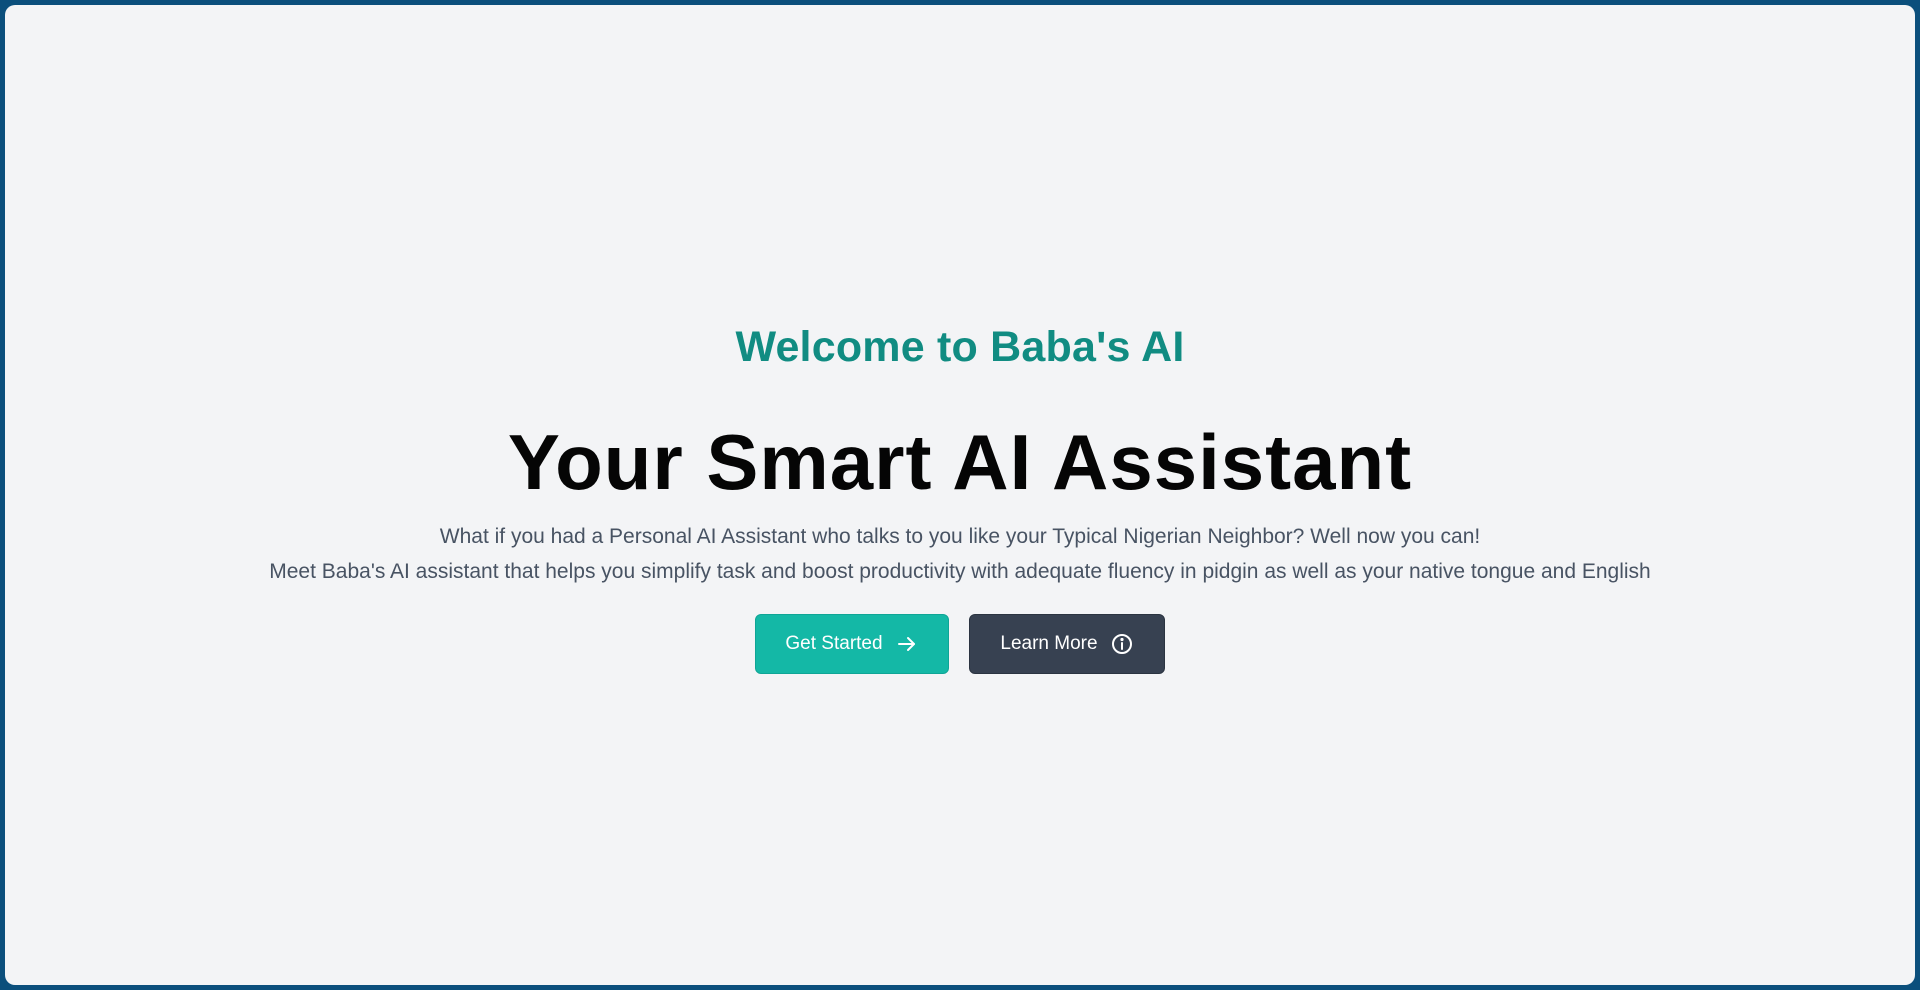 This screenshot has width=1920, height=990. Describe the element at coordinates (960, 644) in the screenshot. I see `hero-actions: Get Started Learn More` at that location.